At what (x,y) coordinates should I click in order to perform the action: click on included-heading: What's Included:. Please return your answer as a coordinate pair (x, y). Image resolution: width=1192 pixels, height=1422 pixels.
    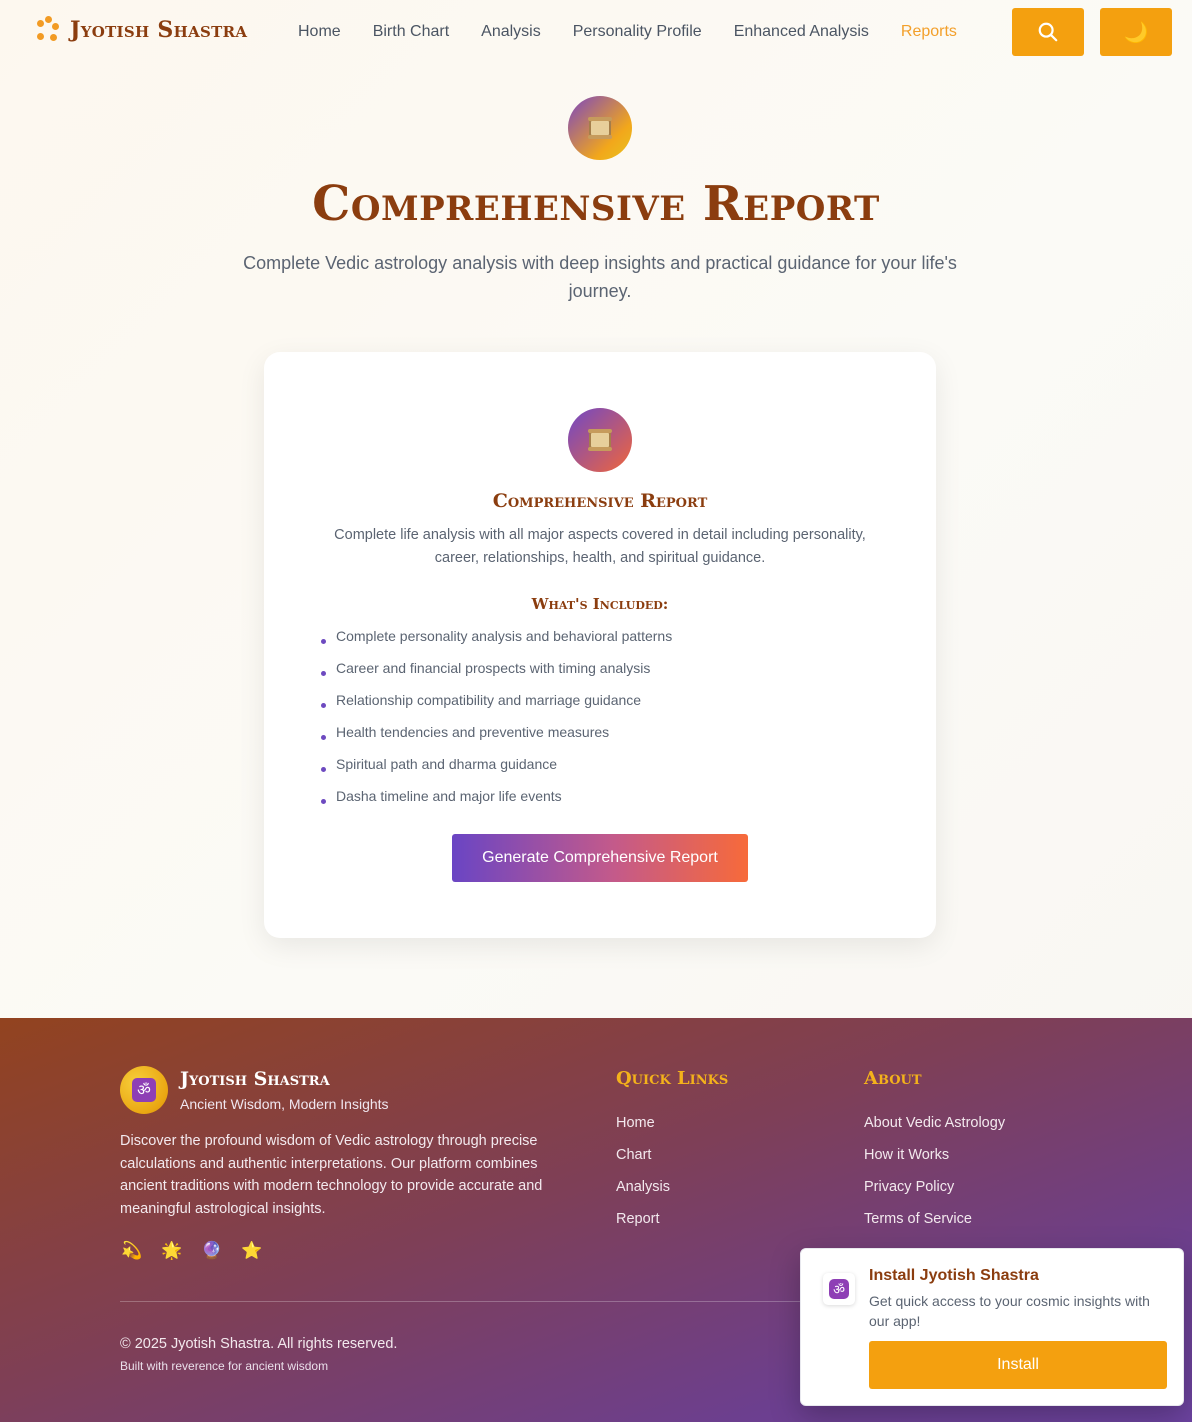
    Looking at the image, I should click on (600, 604).